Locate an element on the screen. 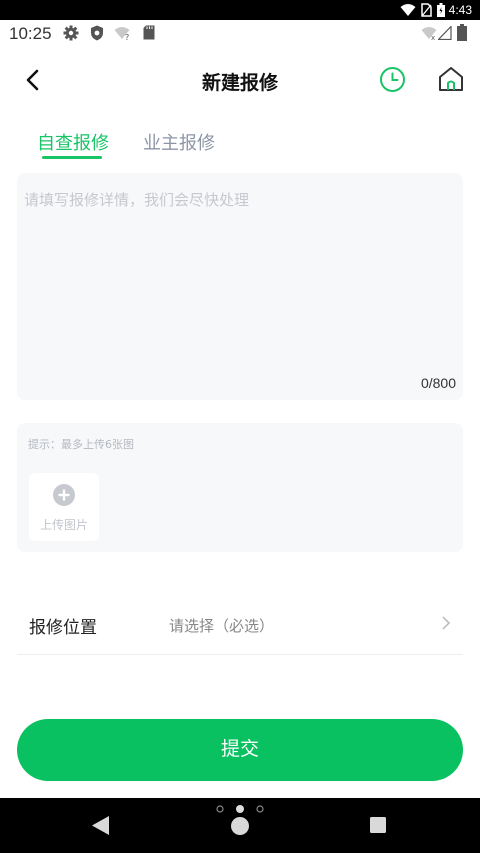 Image resolution: width=480 pixels, height=853 pixels. wifi-icon is located at coordinates (408, 10).